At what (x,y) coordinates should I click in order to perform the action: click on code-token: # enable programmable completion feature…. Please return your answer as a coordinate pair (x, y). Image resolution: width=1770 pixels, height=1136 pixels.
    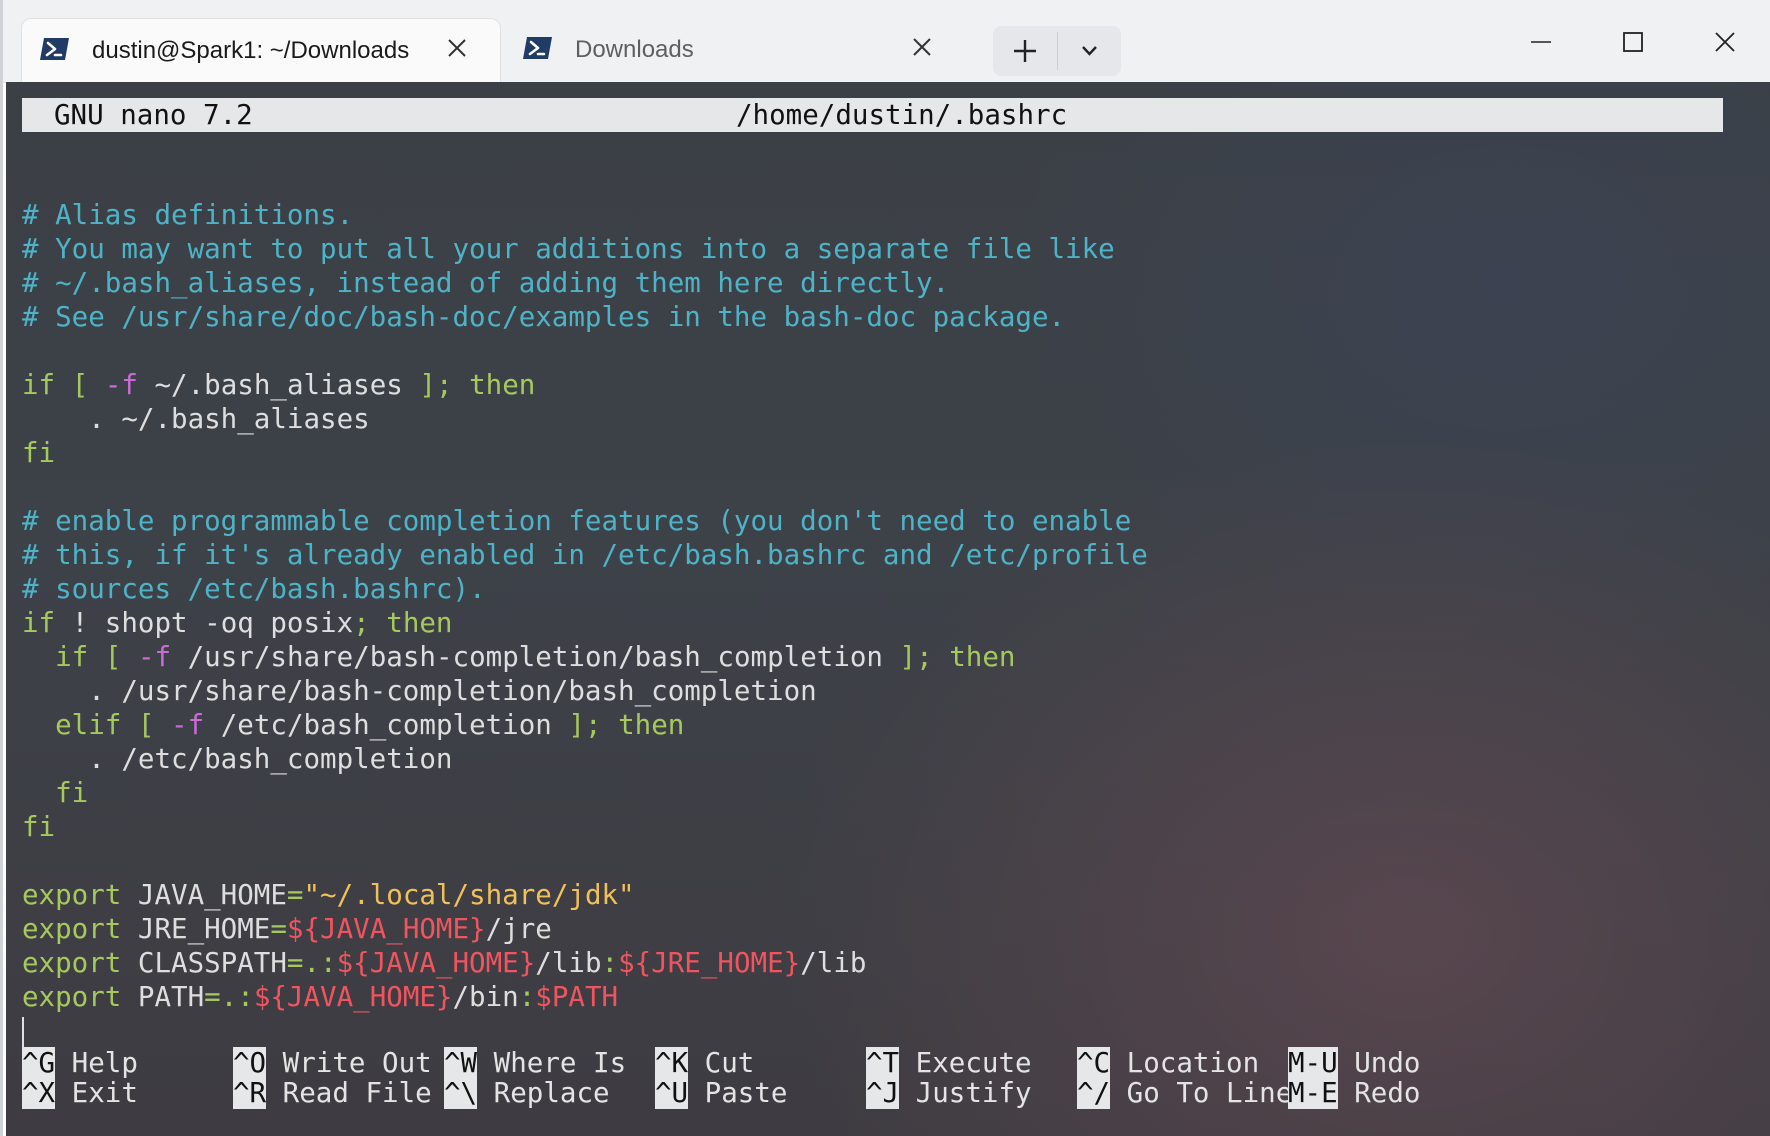
    Looking at the image, I should click on (577, 521).